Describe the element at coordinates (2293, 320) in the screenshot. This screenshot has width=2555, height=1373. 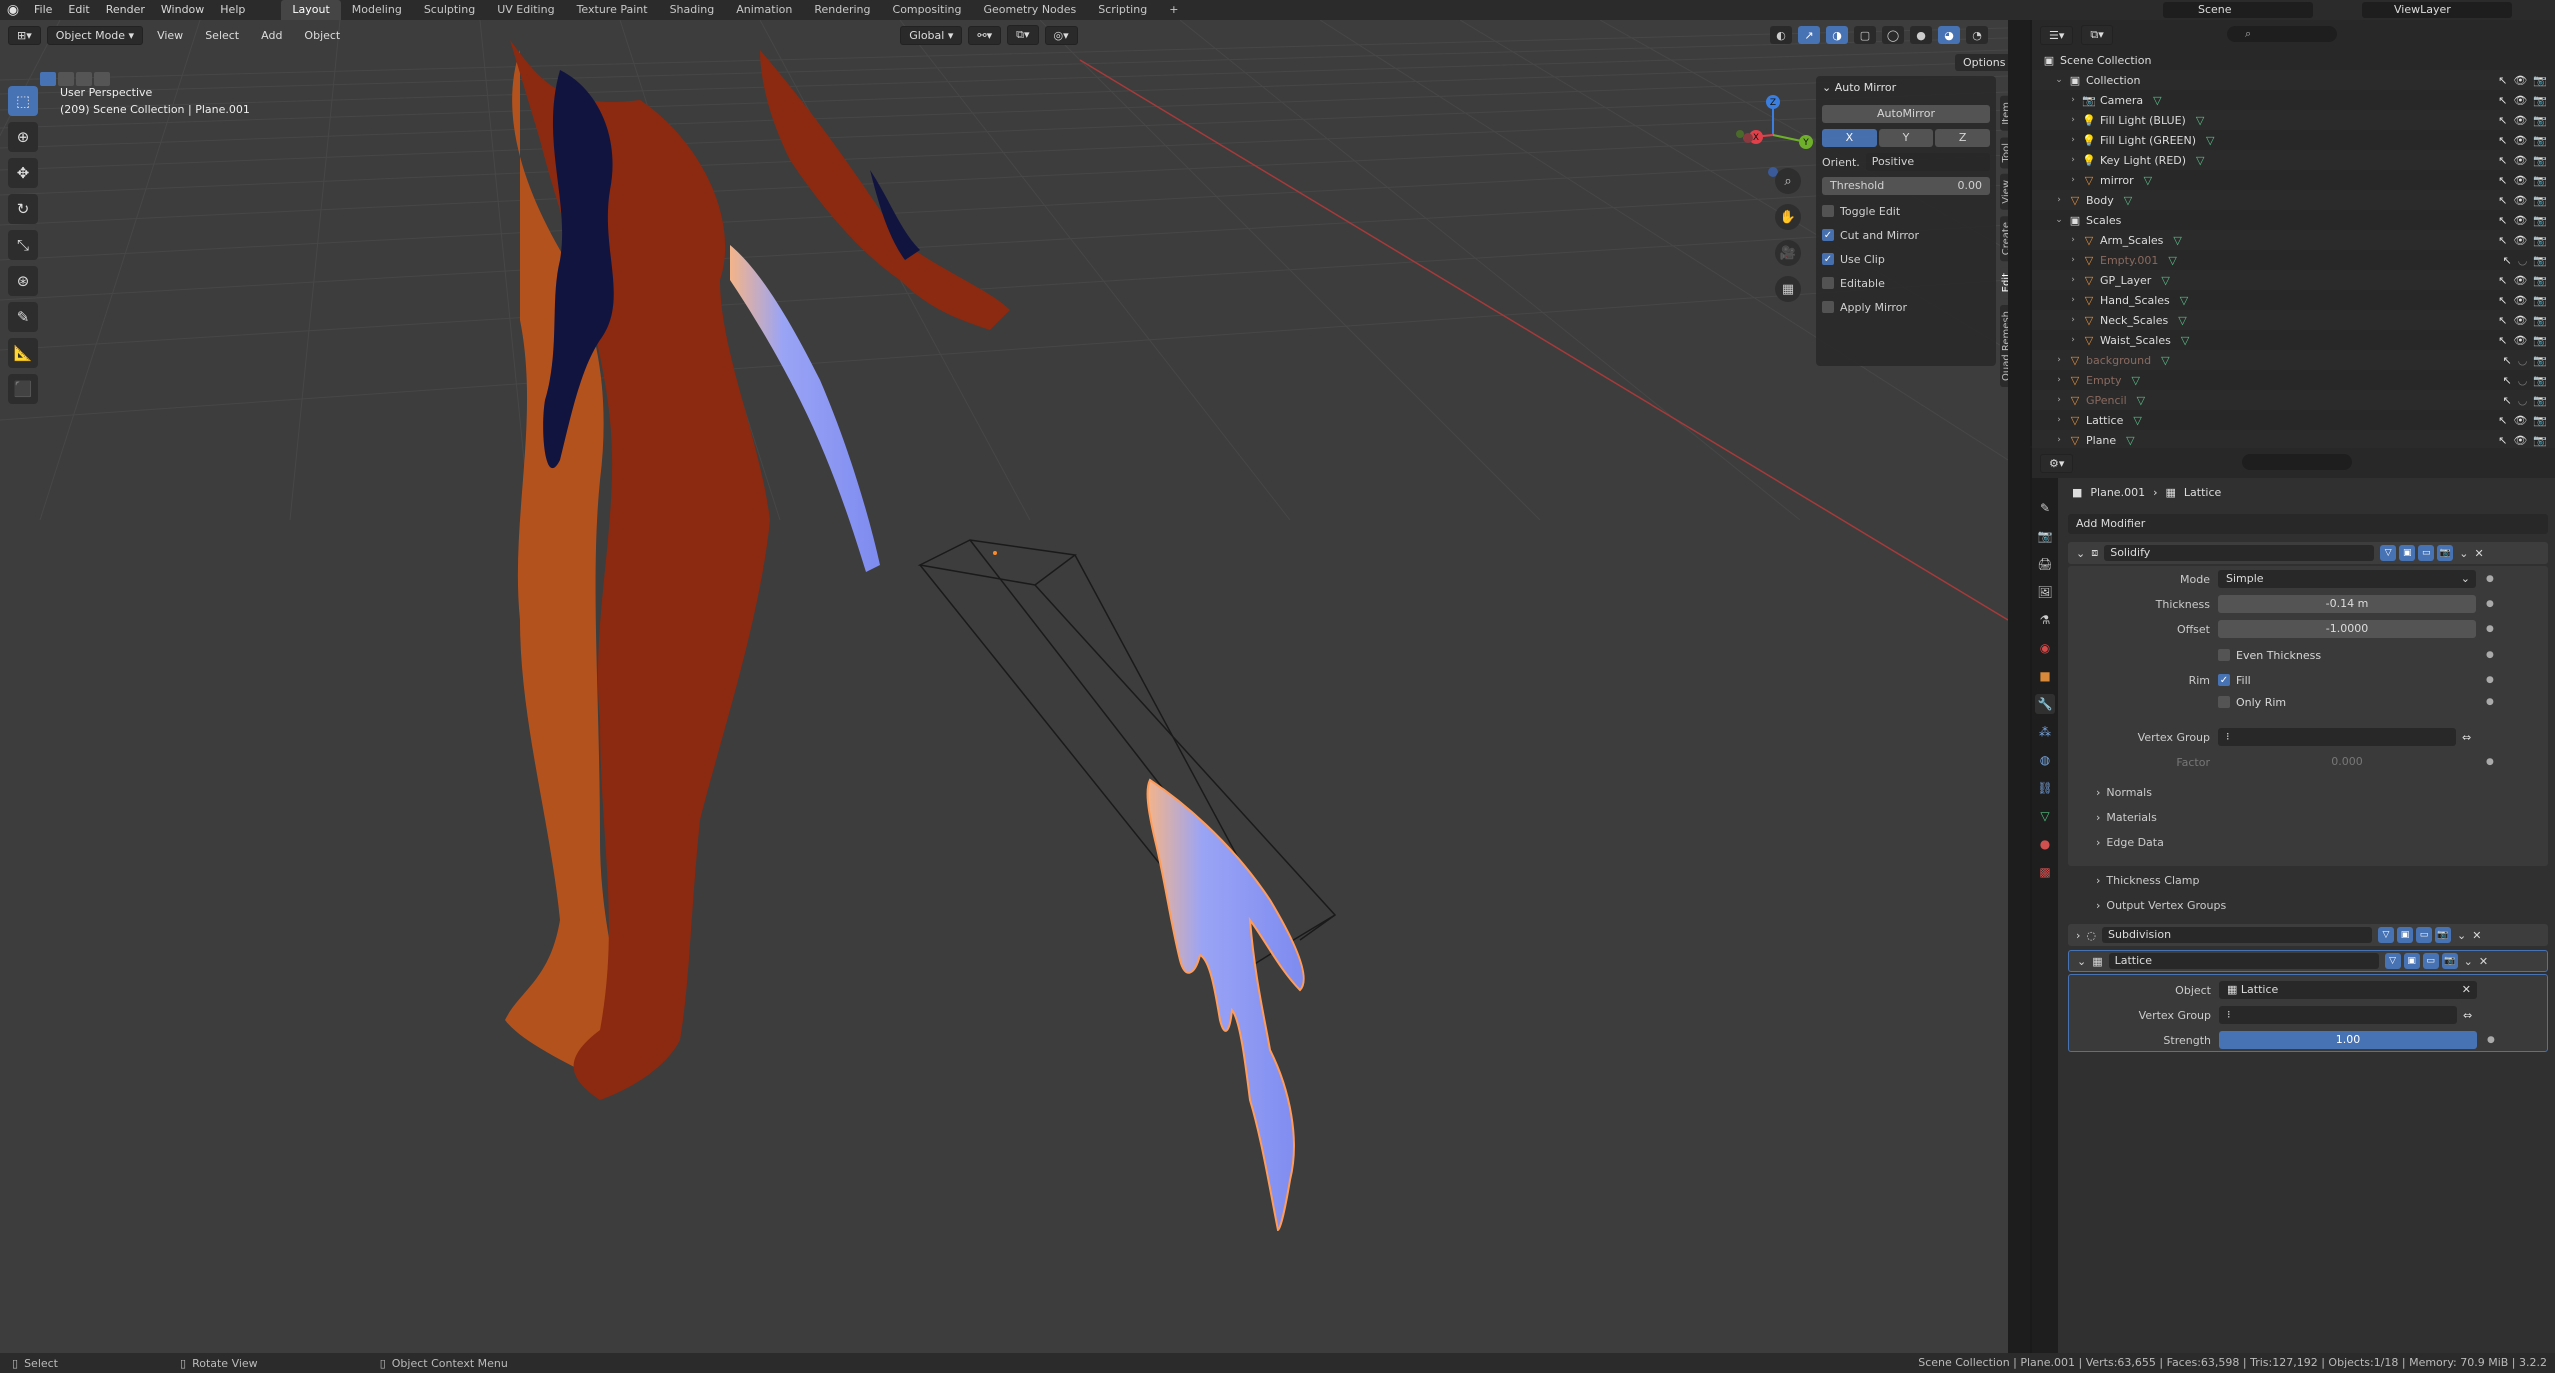
I see `outliner-row: › ▽ Neck_Scales ▽ ↖ 👁 📷` at that location.